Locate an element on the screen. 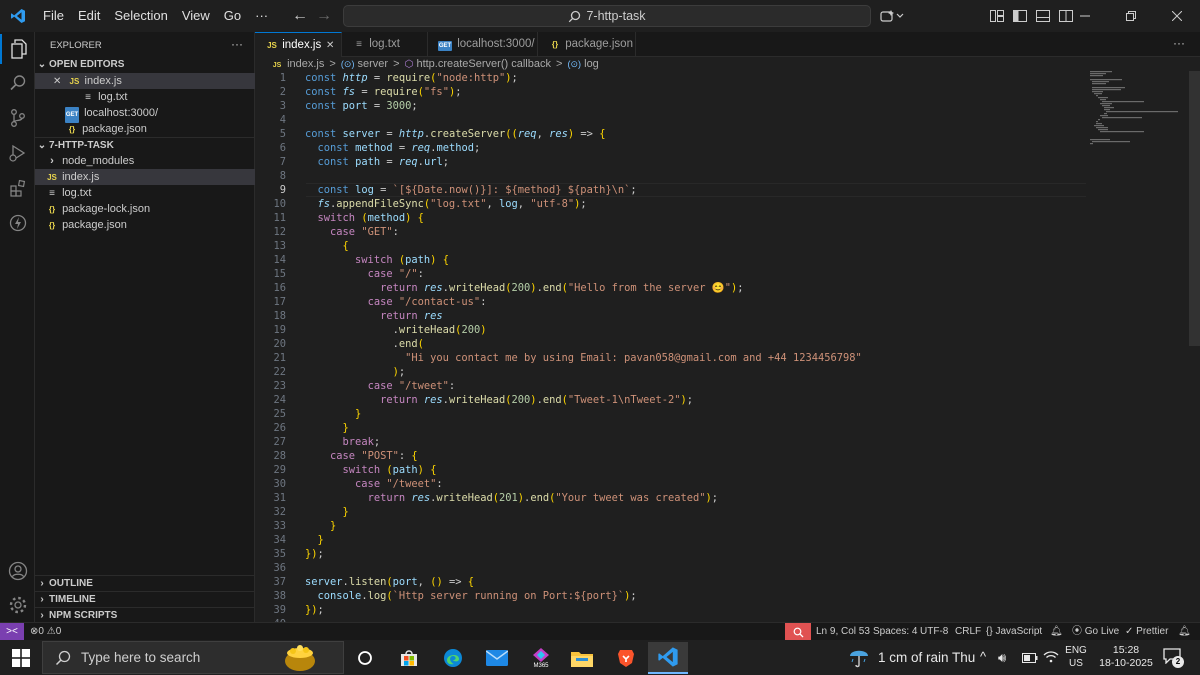 The width and height of the screenshot is (1200, 675). vscode-taskbar-icon is located at coordinates (668, 658).